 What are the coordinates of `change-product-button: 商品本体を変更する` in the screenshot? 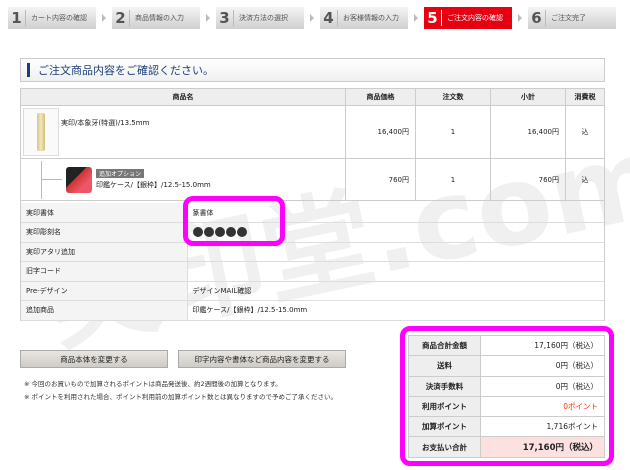 It's located at (94, 359).